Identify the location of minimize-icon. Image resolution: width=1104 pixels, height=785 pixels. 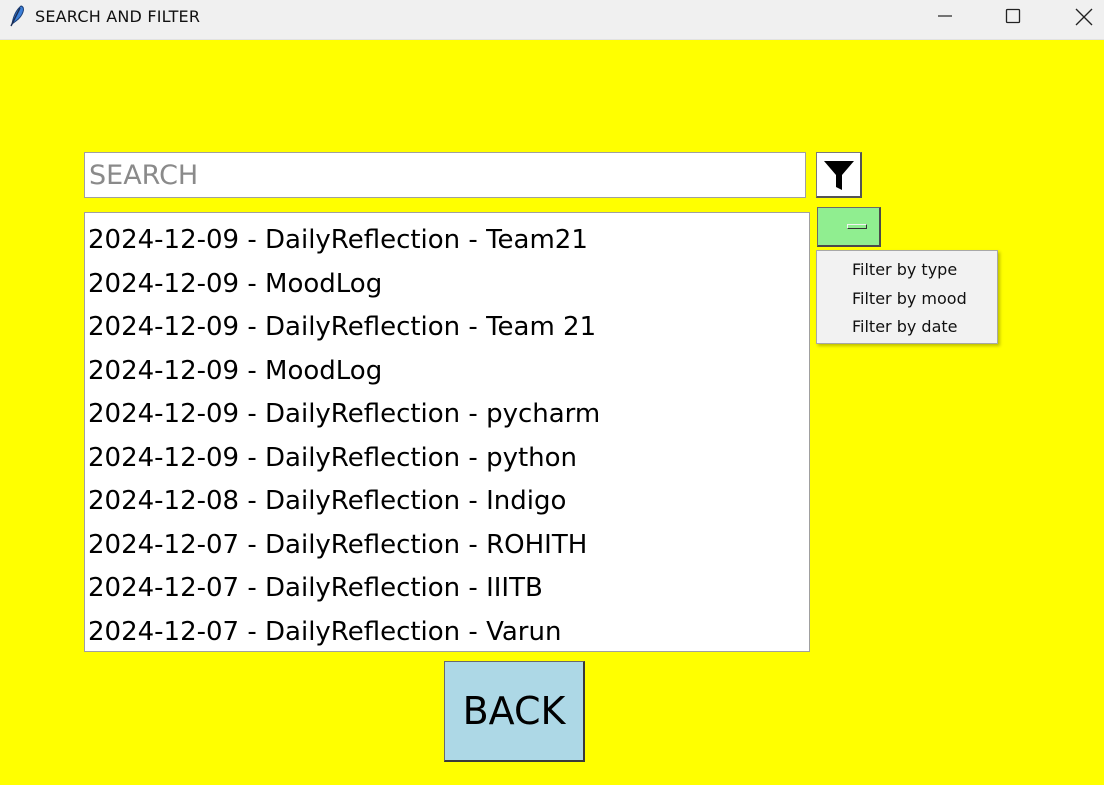
(945, 16).